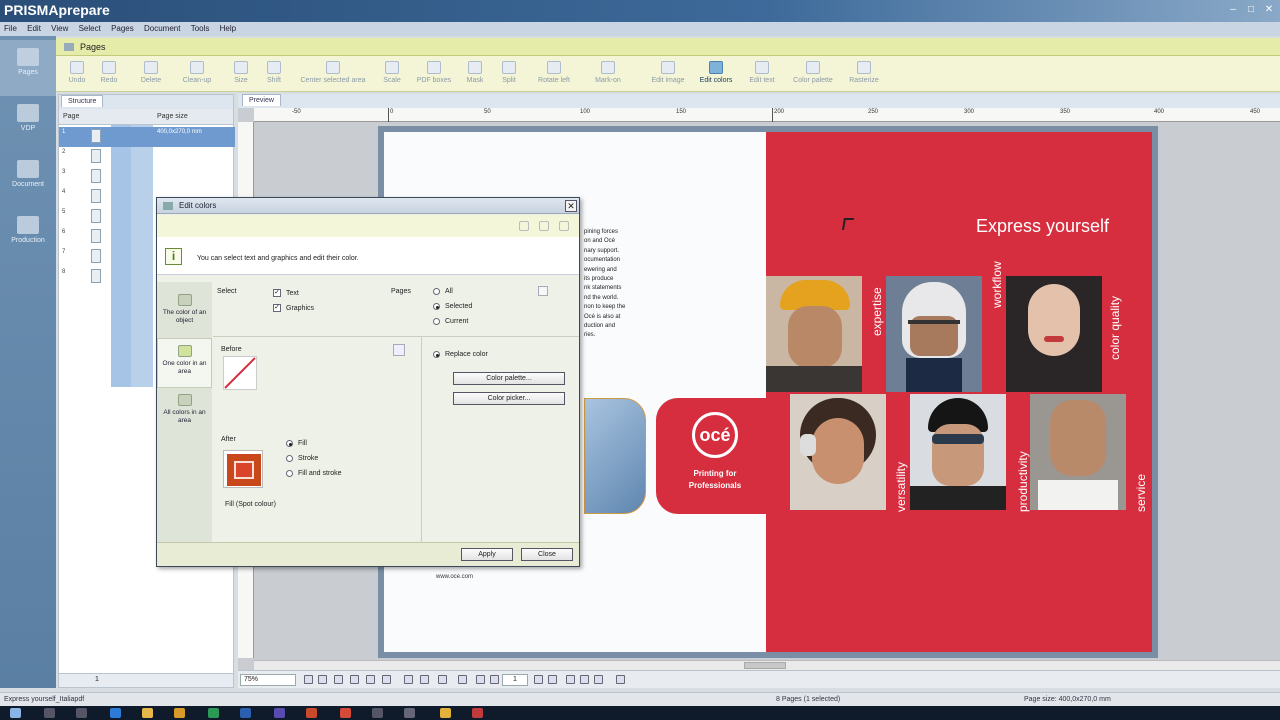 This screenshot has width=1280, height=720. Describe the element at coordinates (147, 177) in the screenshot. I see `page-row: 3` at that location.